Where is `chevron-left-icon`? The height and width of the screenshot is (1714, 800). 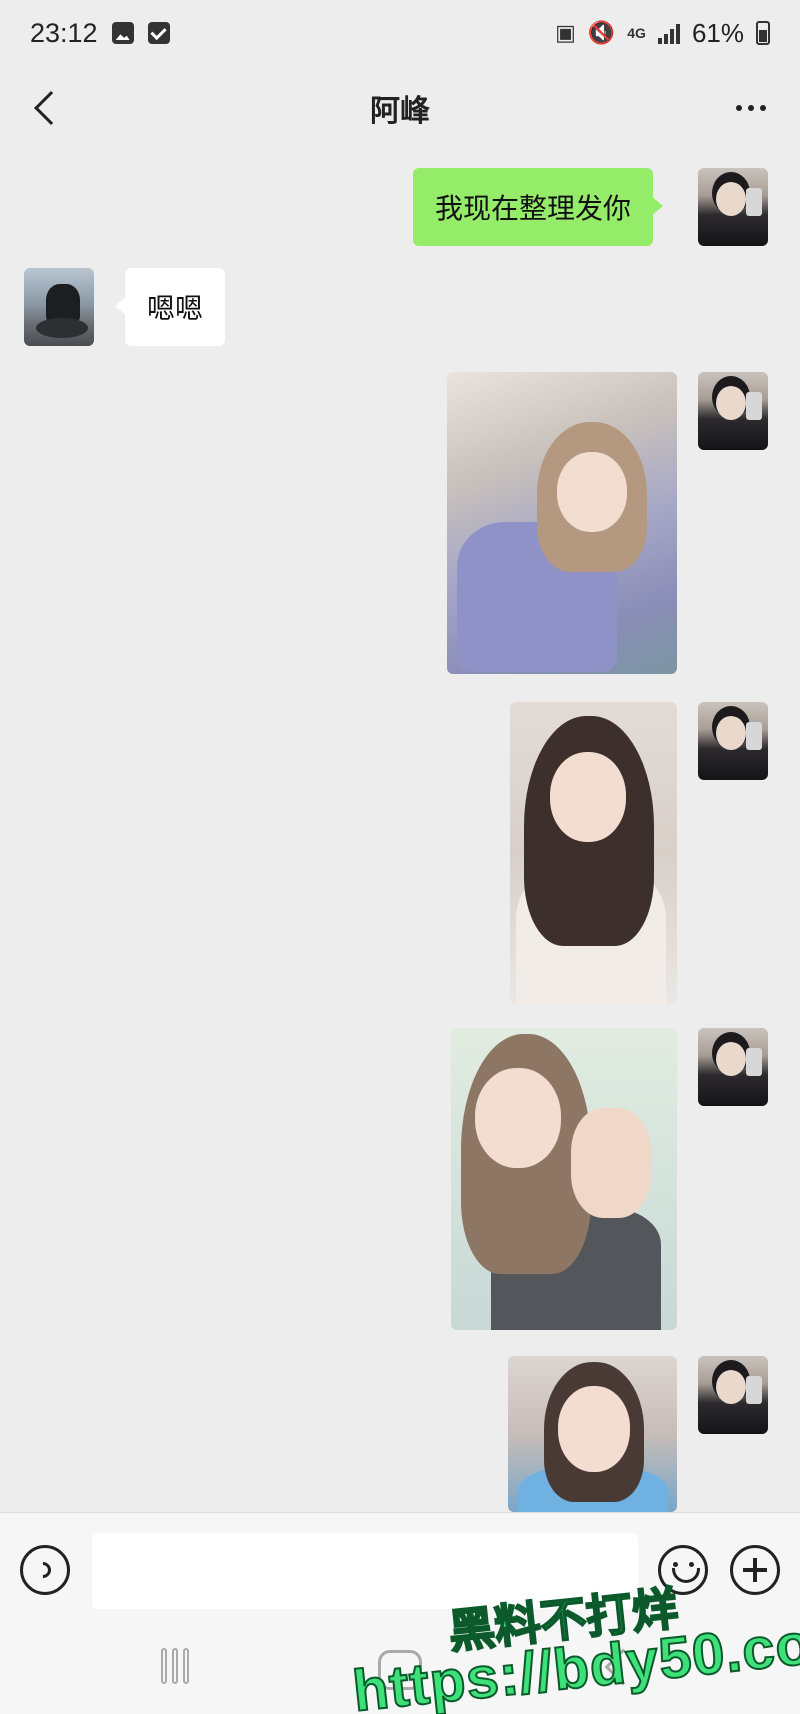 chevron-left-icon is located at coordinates (51, 108).